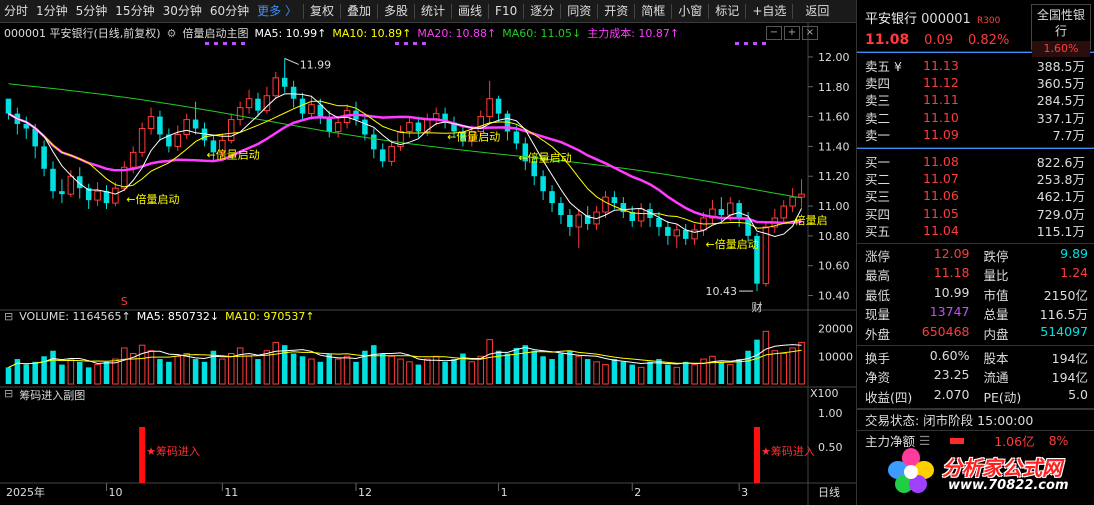 The image size is (1094, 505). What do you see at coordinates (1035, 333) in the screenshot?
I see `stat-cell: 内盘 514097` at bounding box center [1035, 333].